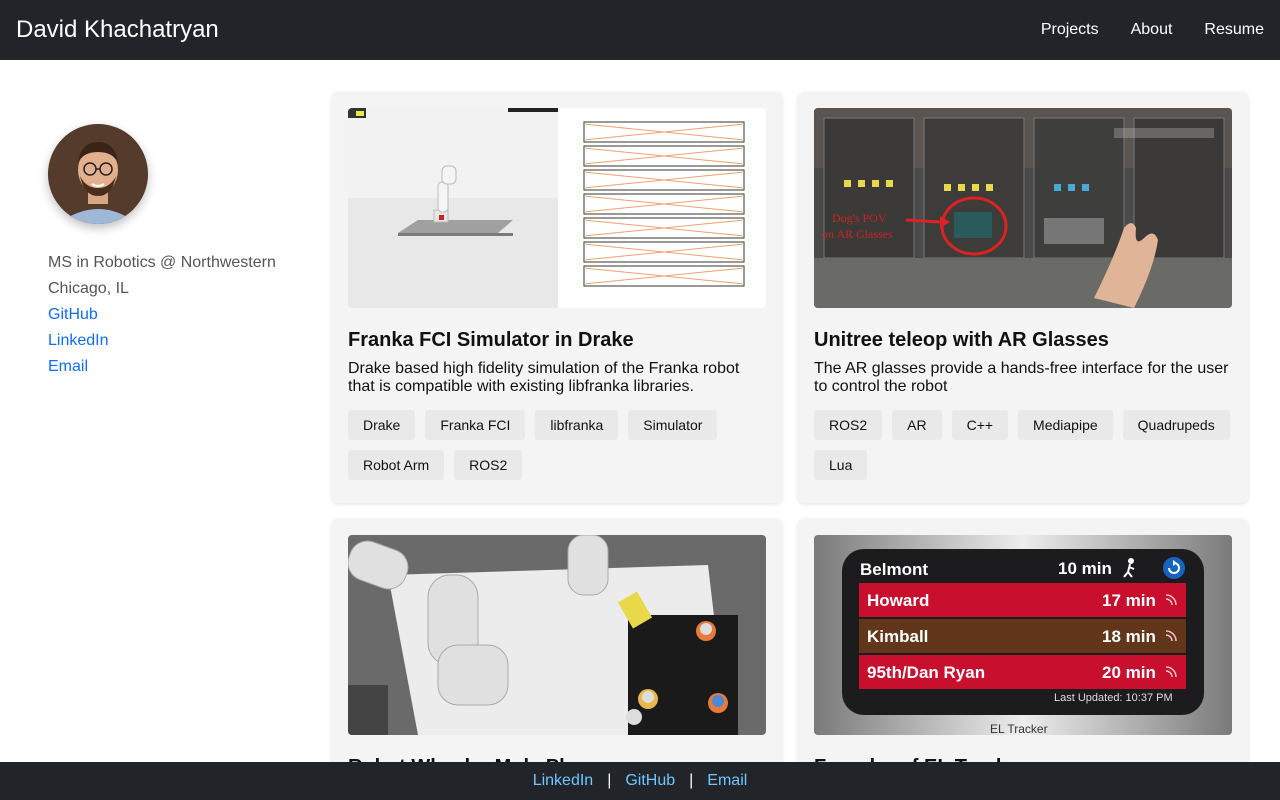 The width and height of the screenshot is (1280, 800). What do you see at coordinates (557, 635) in the screenshot?
I see `project-image-mole` at bounding box center [557, 635].